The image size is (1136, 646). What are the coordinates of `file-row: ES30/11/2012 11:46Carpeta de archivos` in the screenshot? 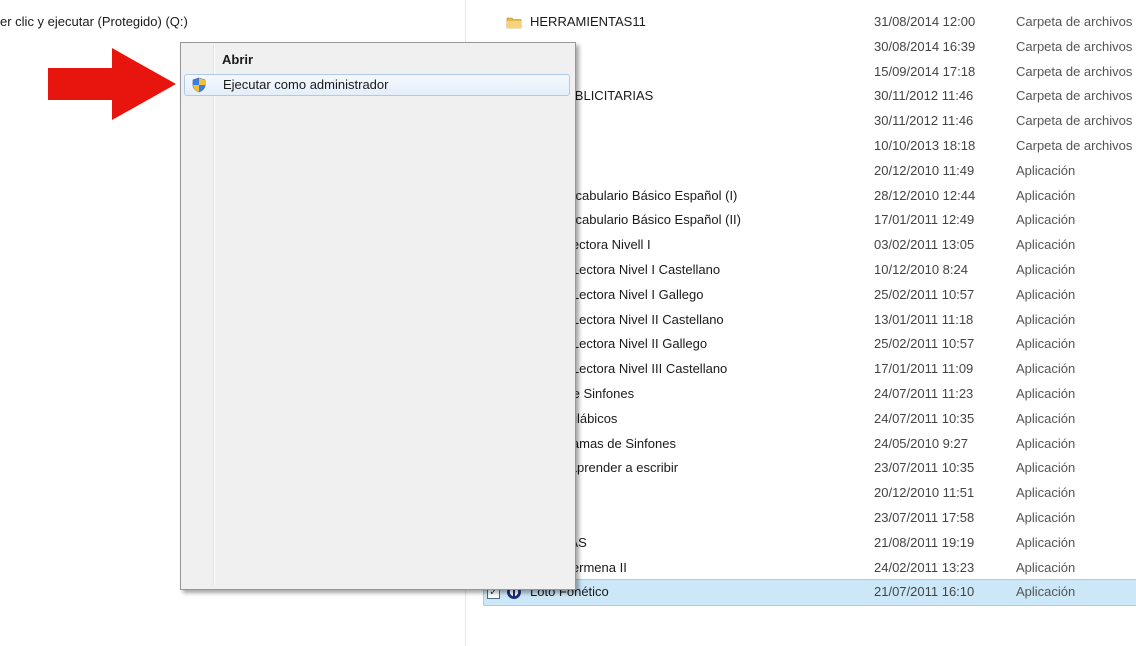 It's located at (810, 121).